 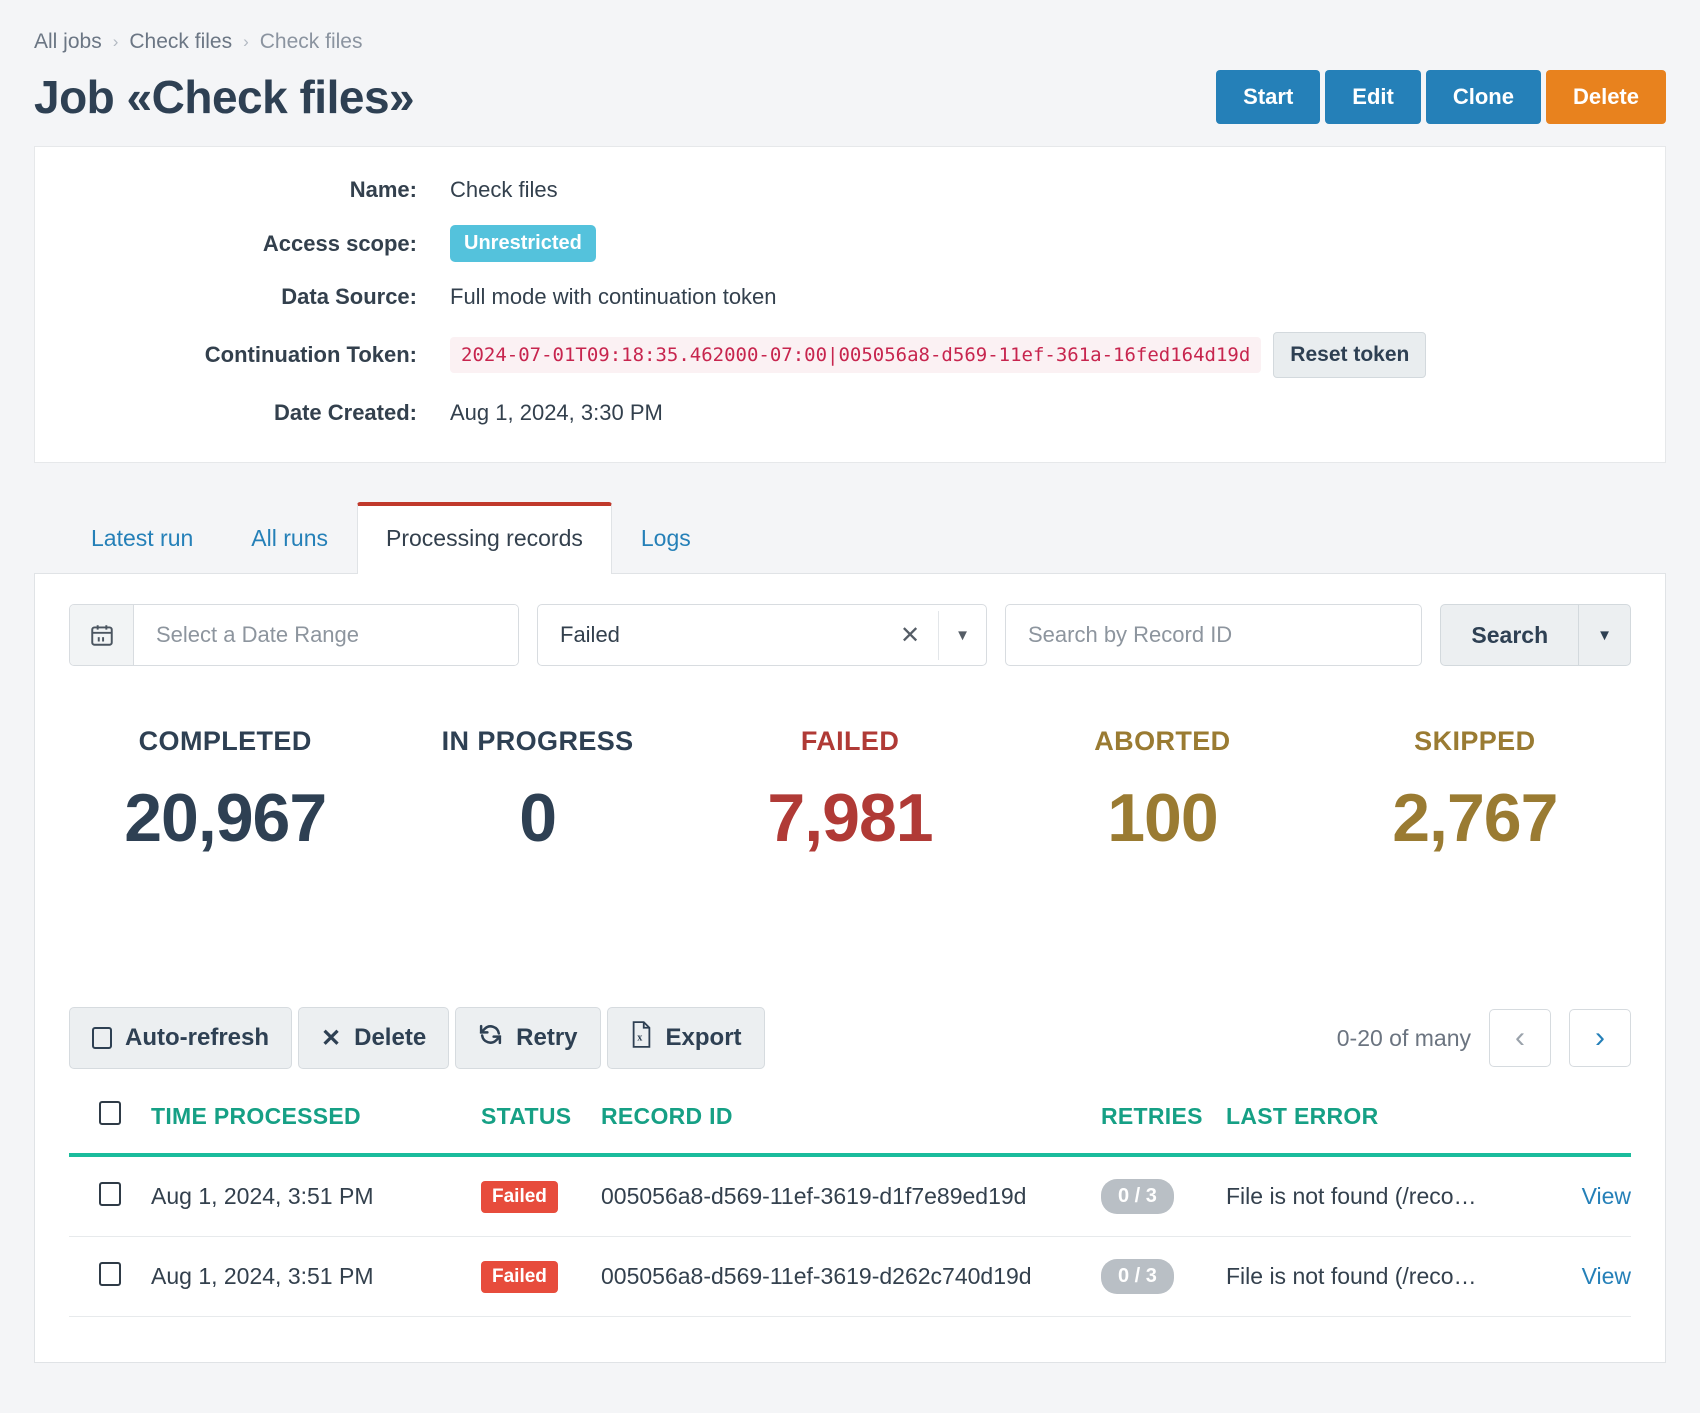 What do you see at coordinates (850, 27) in the screenshot?
I see `breadcrumb: All jobs › Check files › Check files` at bounding box center [850, 27].